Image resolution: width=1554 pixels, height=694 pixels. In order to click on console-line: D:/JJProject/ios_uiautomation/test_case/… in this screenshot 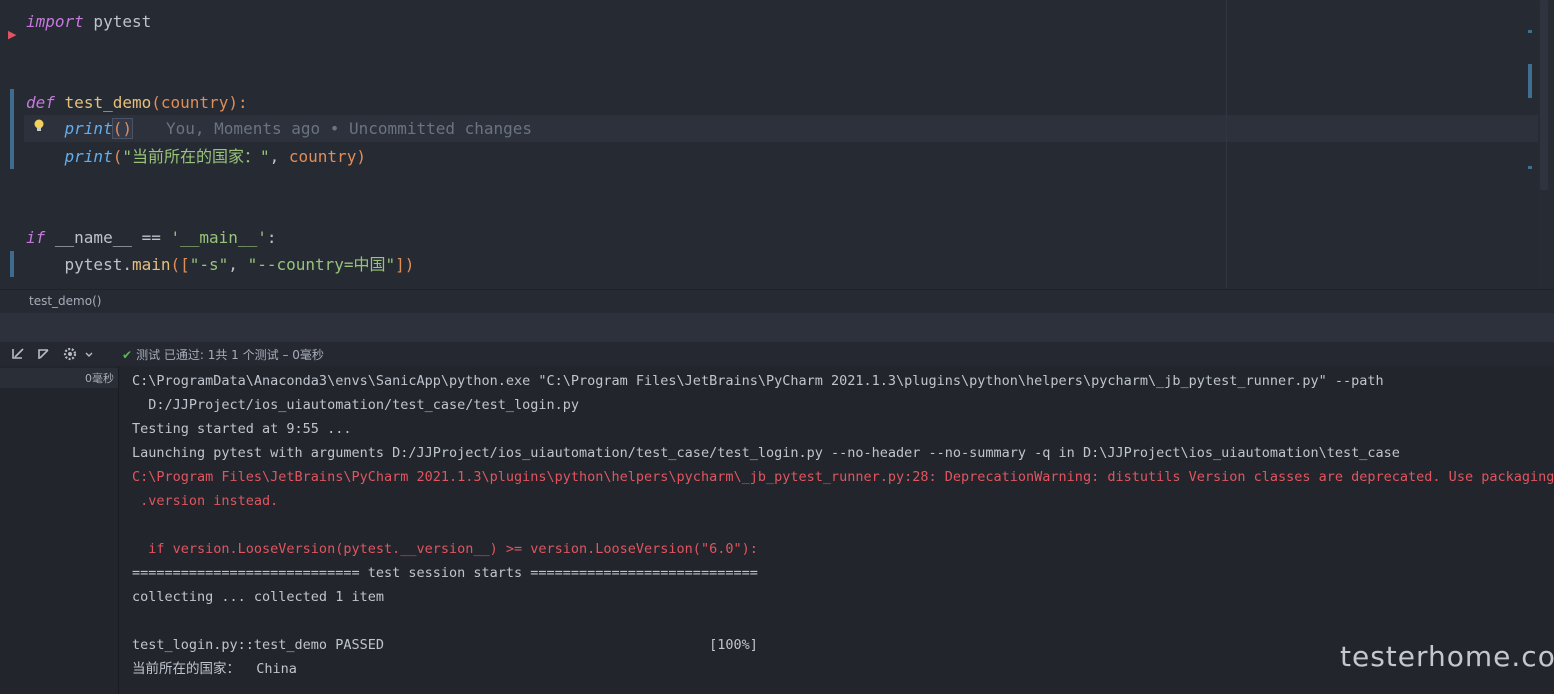, I will do `click(356, 405)`.